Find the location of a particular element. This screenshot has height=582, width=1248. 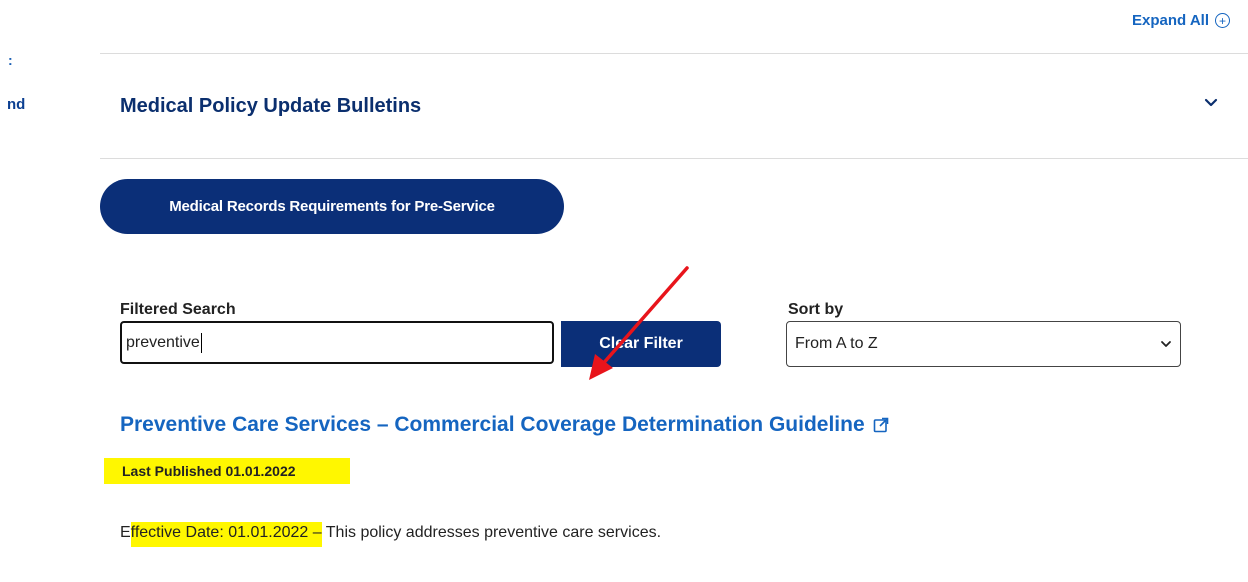

sort-select: From A to Z is located at coordinates (983, 344).